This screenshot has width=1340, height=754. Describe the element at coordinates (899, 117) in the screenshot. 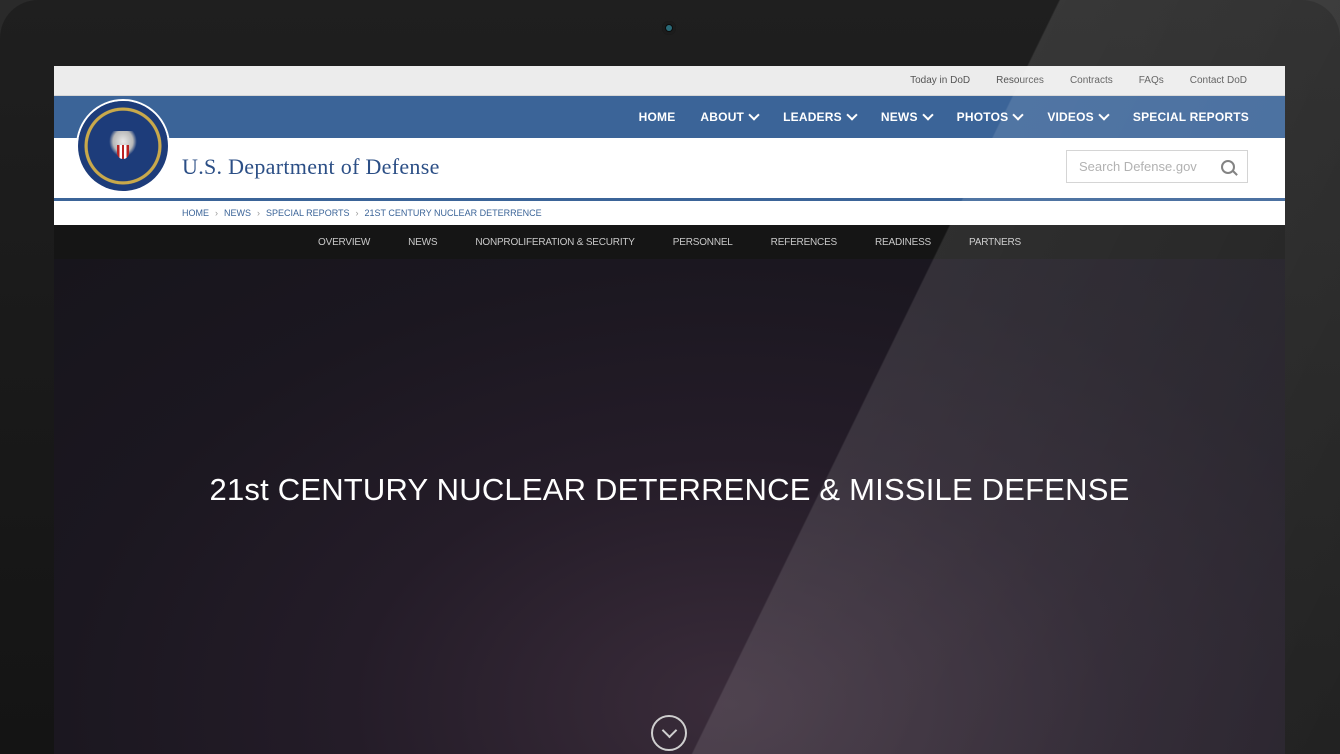

I see `nav-news-label: NEWS` at that location.